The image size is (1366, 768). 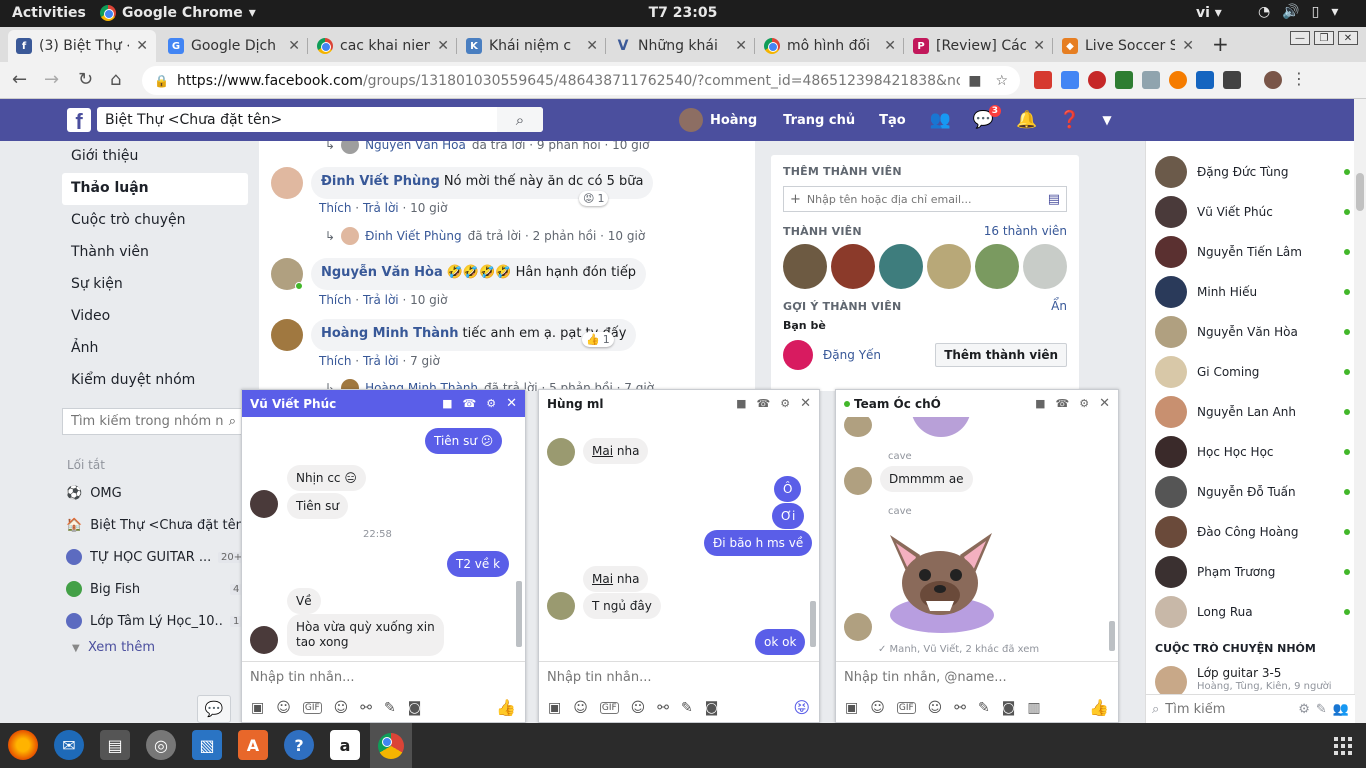 What do you see at coordinates (1097, 80) in the screenshot?
I see `adblock-icon` at bounding box center [1097, 80].